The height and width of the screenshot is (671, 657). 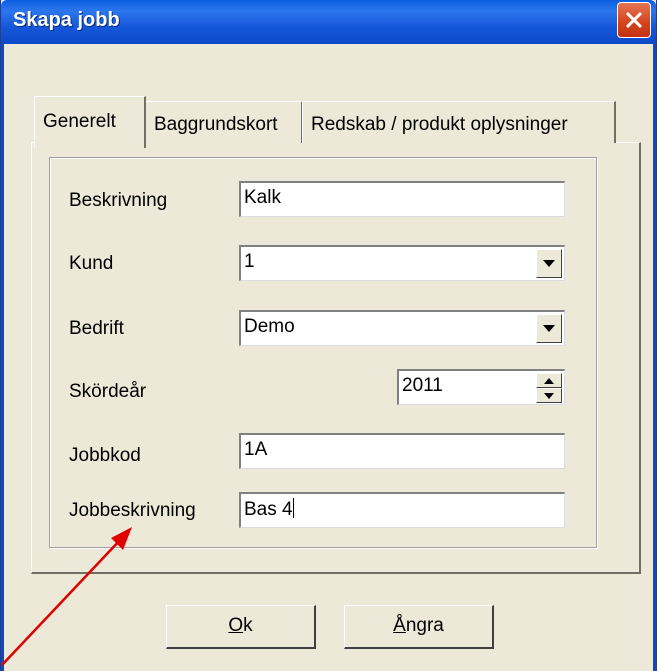 What do you see at coordinates (422, 385) in the screenshot?
I see `skordear-value: 2011` at bounding box center [422, 385].